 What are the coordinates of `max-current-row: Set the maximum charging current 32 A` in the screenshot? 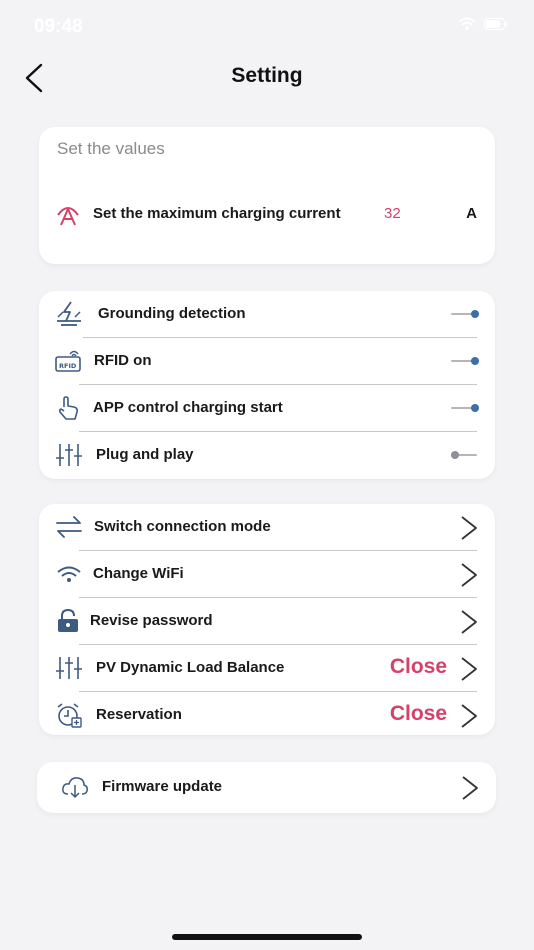 It's located at (267, 214).